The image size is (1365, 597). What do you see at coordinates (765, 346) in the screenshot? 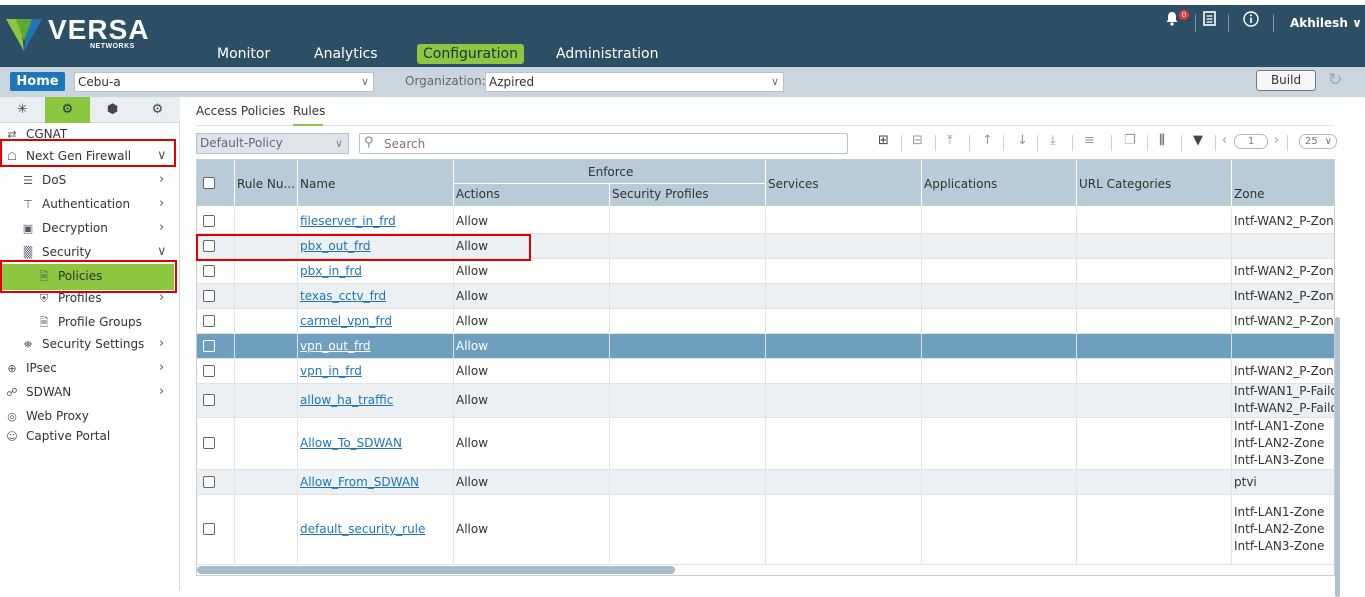
I see `table-row: vpn_out_frd Allow` at bounding box center [765, 346].